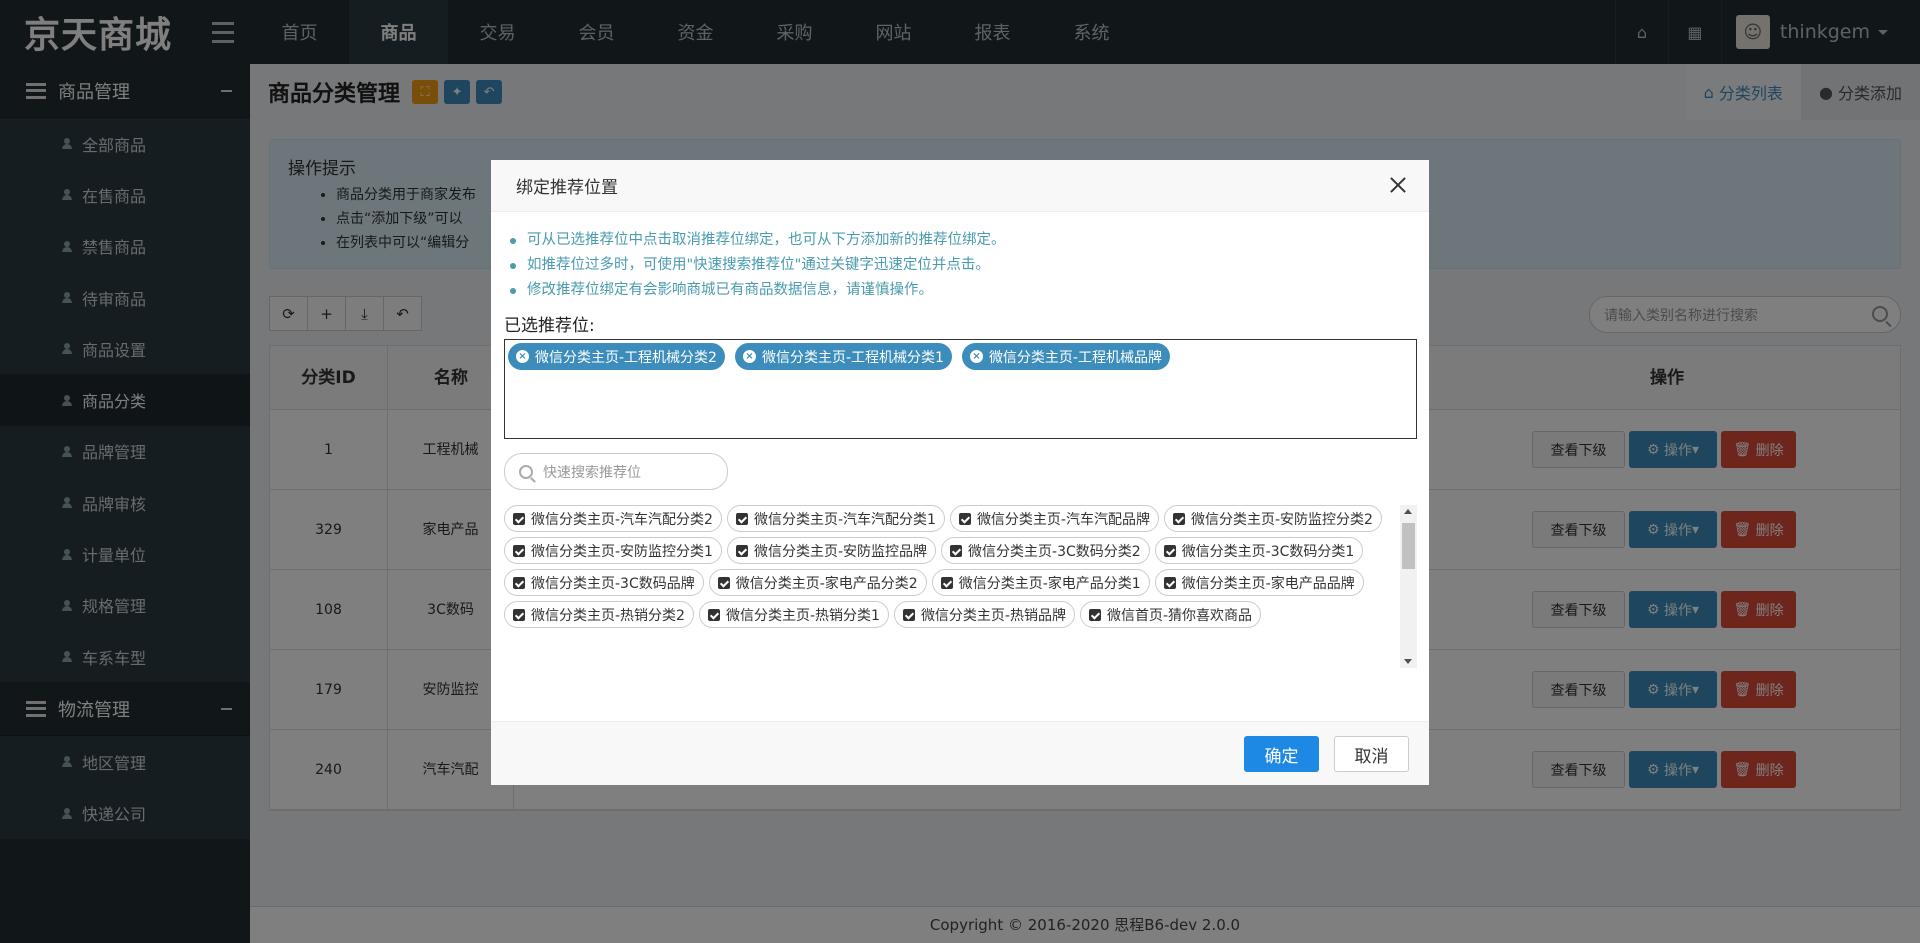 Image resolution: width=1920 pixels, height=943 pixels. Describe the element at coordinates (960, 290) in the screenshot. I see `hint-item: 修改推荐位绑定有会影响商城已有商品数据信息，请谨慎操作。` at that location.